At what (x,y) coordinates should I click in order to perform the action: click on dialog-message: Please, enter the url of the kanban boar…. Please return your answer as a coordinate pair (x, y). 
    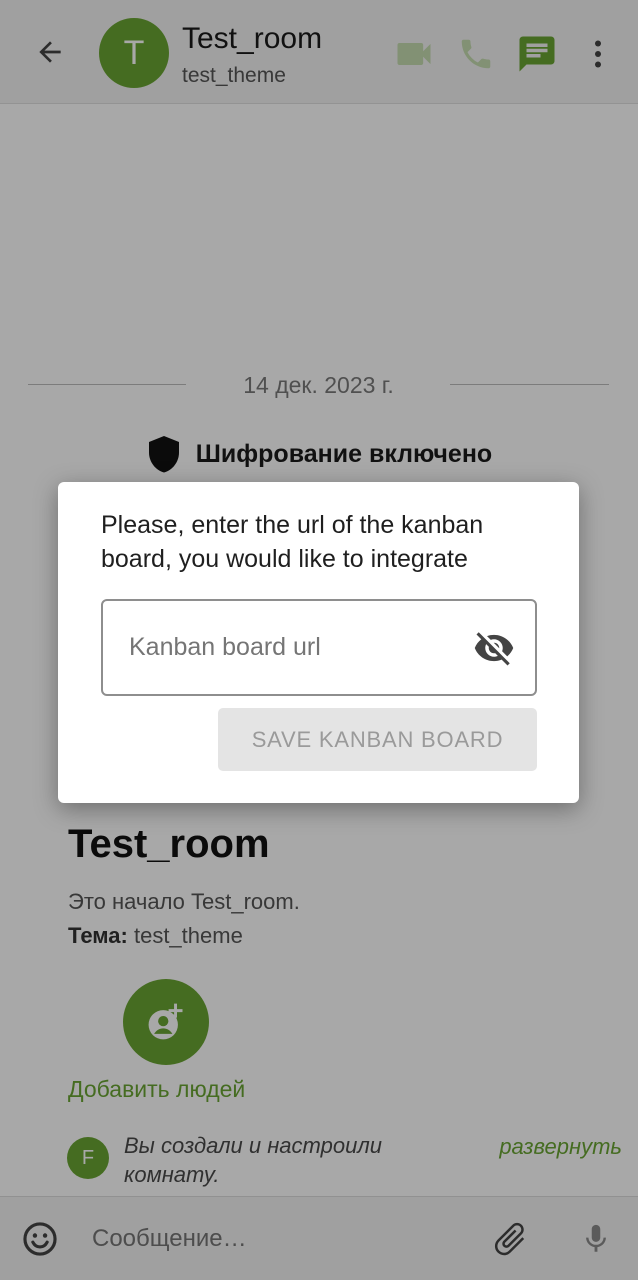
    Looking at the image, I should click on (292, 542).